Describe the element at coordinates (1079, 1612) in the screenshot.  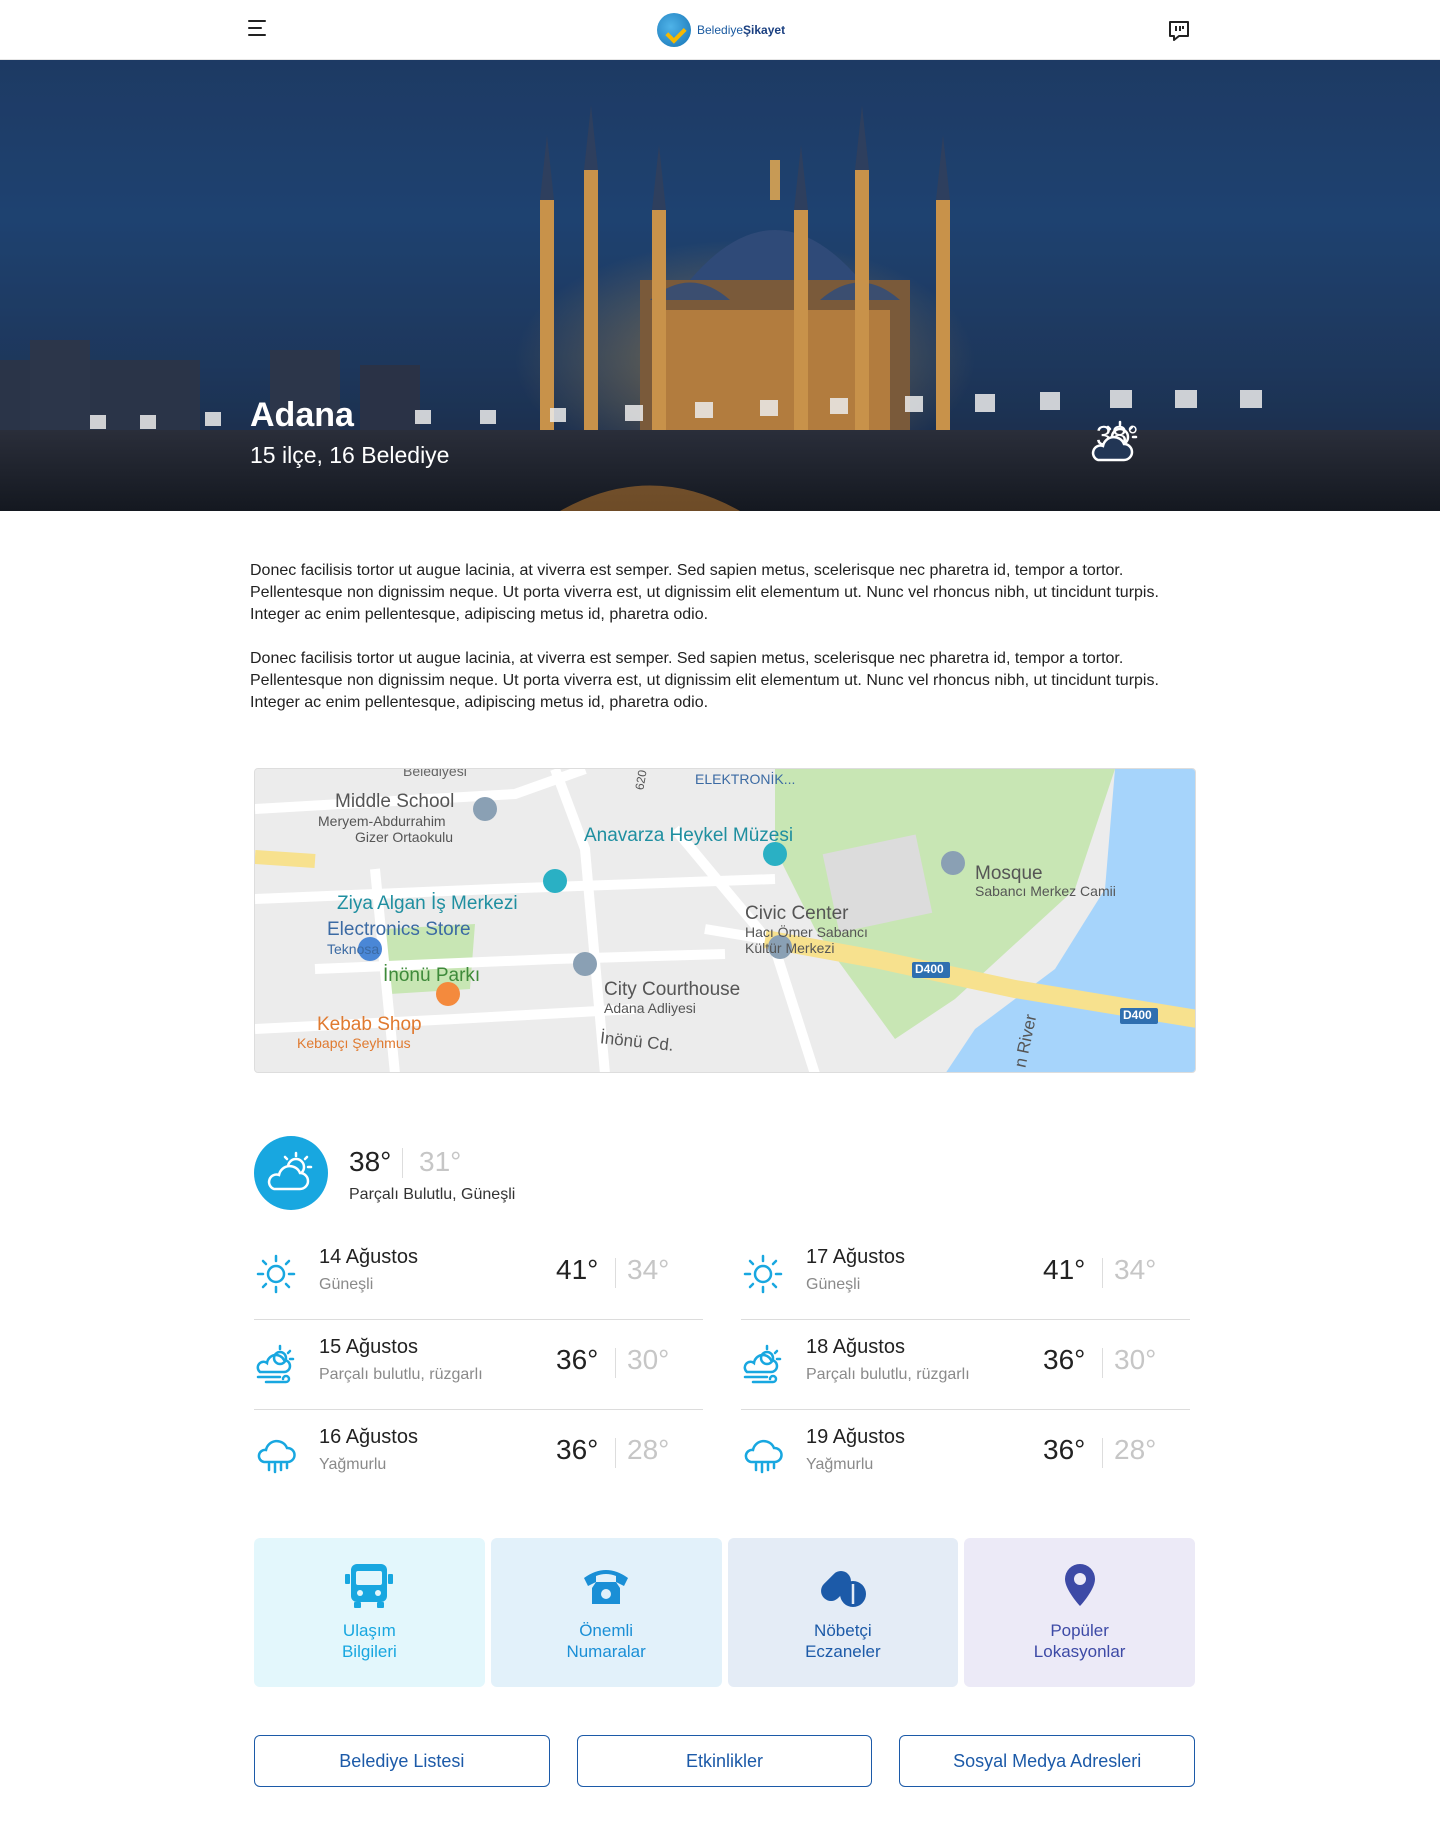
I see `tile-popular-locations: Popüler Lokasyonlar` at that location.